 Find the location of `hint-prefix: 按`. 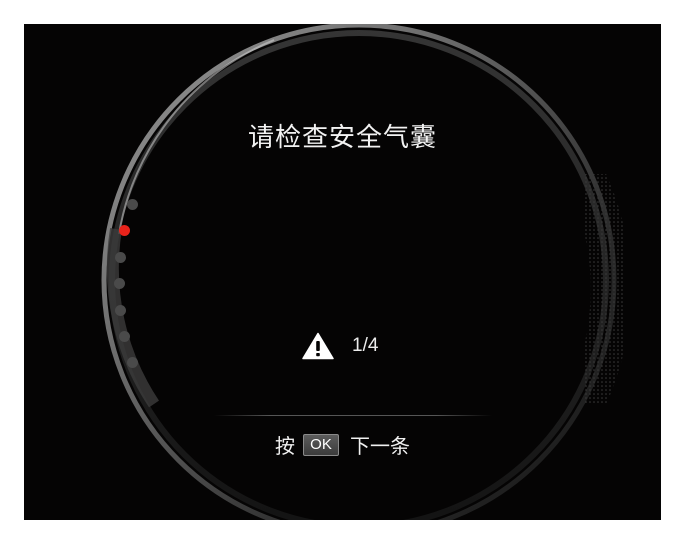

hint-prefix: 按 is located at coordinates (285, 446).